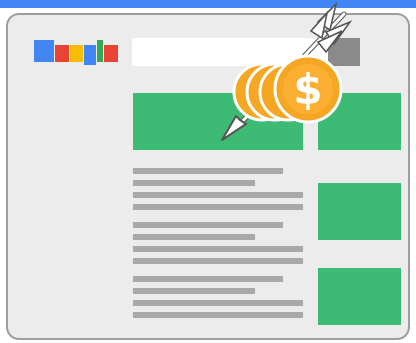  Describe the element at coordinates (359, 211) in the screenshot. I see `side-ad-block-middle` at that location.